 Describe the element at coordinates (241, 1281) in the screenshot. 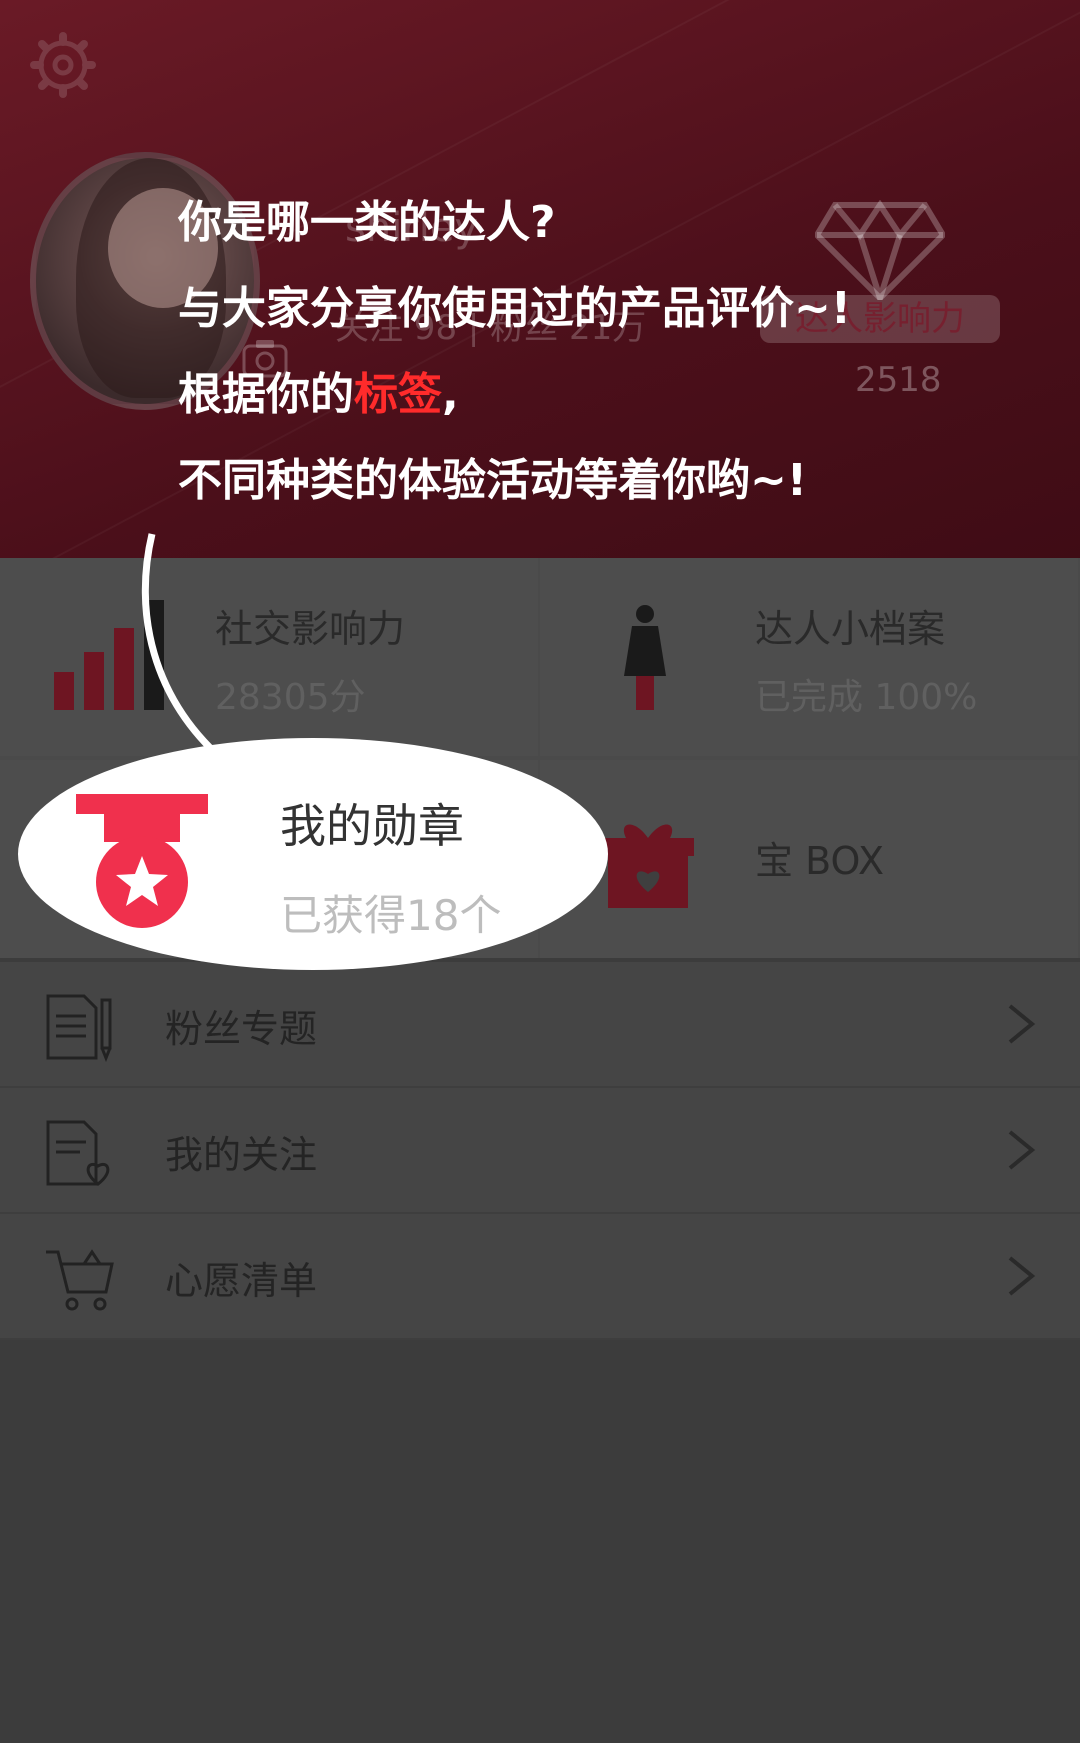

I see `list-item-label: 心愿清单` at that location.